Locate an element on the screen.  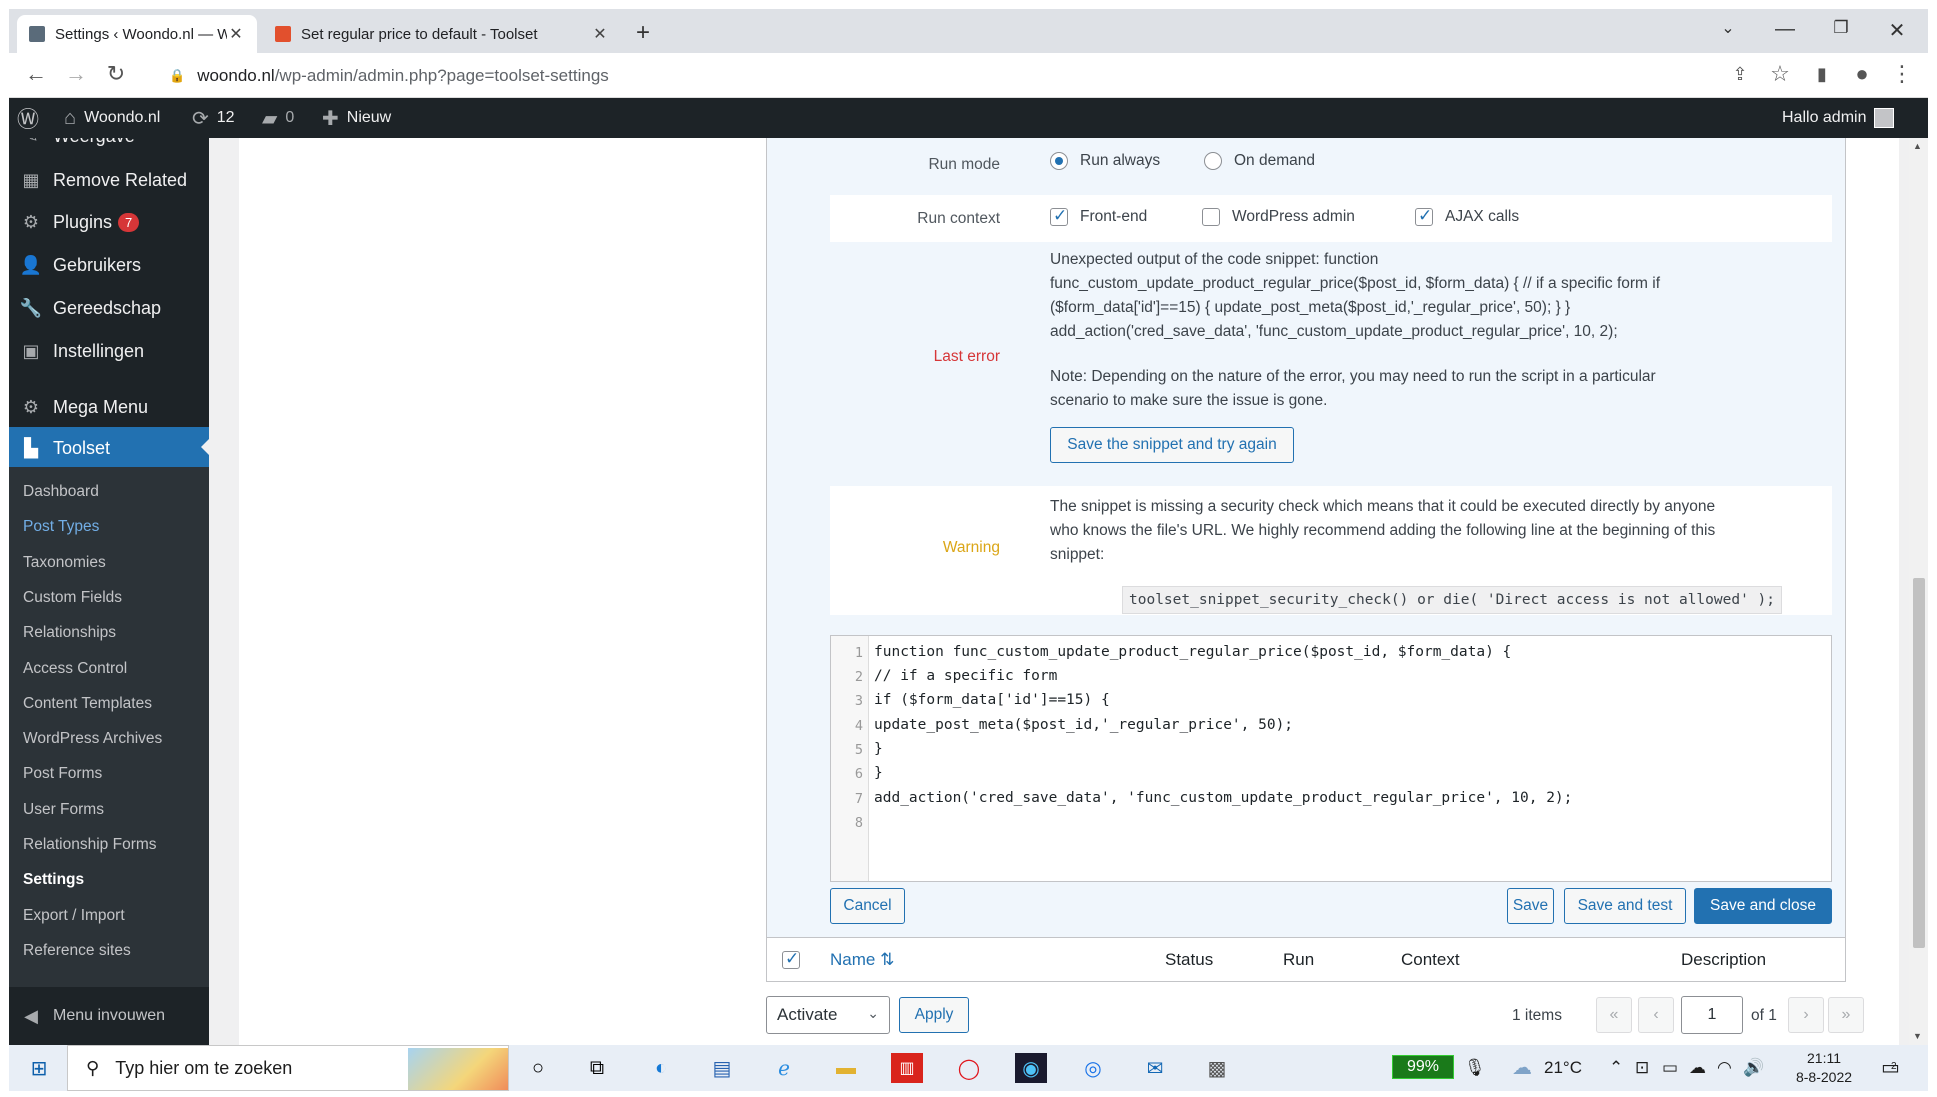
select-all-checkbox is located at coordinates (791, 959).